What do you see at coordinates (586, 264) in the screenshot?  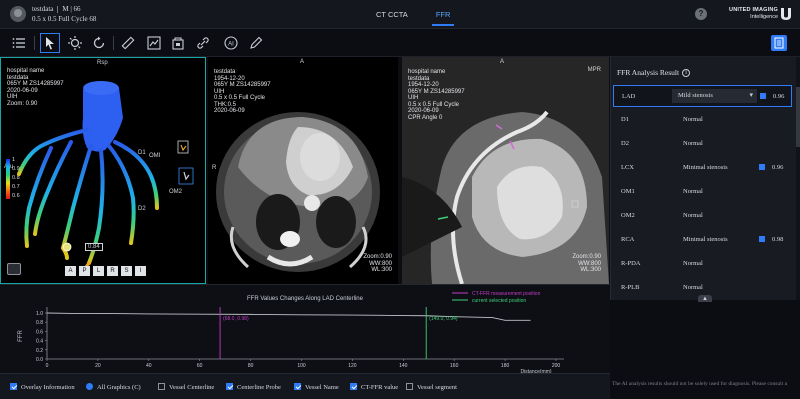 I see `overlay-mpr-window: Zoom:0.90 WW:800 WL:300` at bounding box center [586, 264].